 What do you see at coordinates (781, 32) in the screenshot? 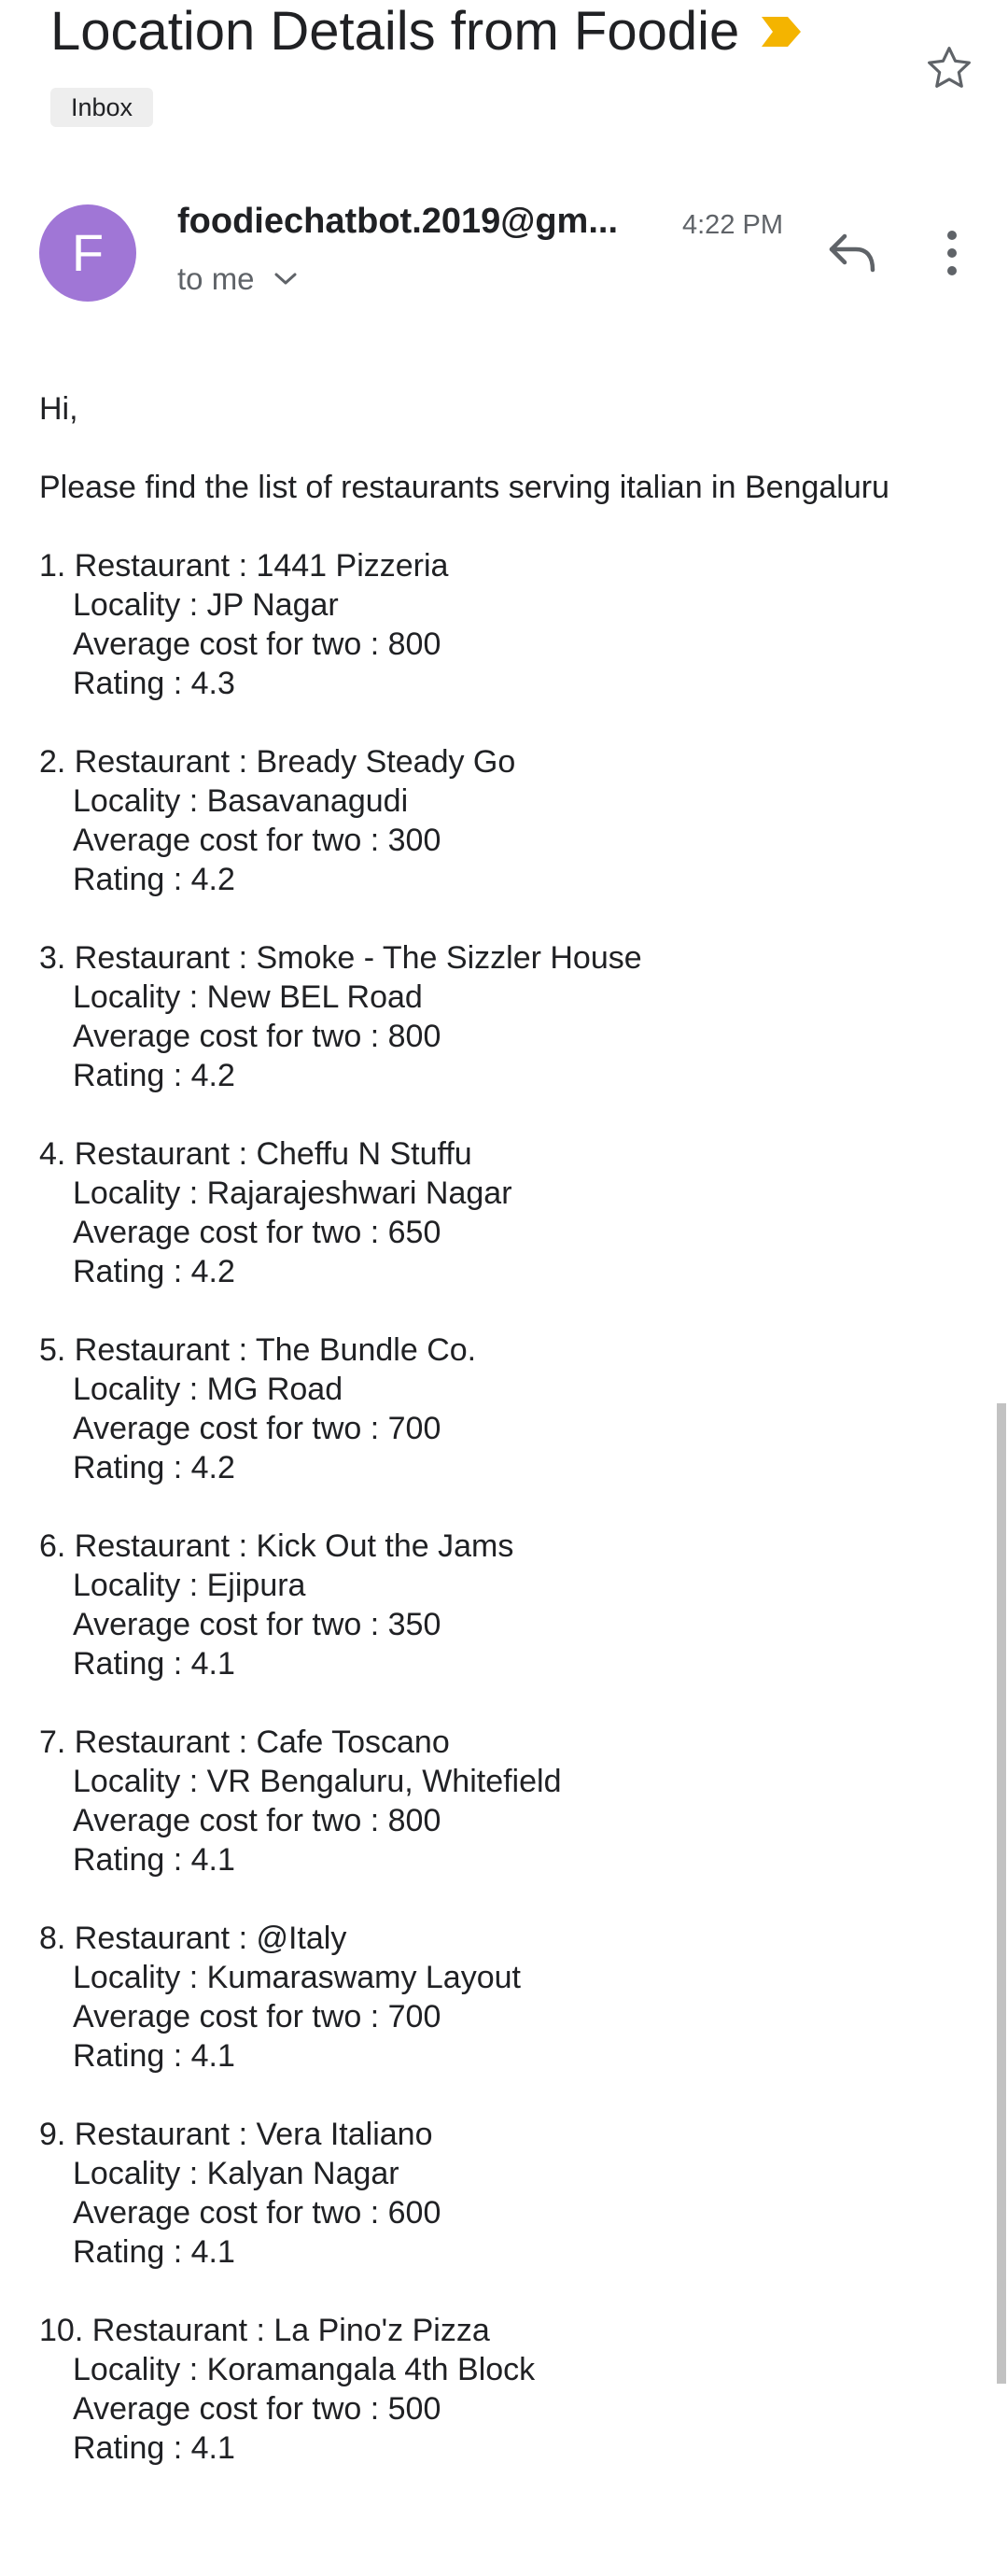
I see `importance-marker-icon` at bounding box center [781, 32].